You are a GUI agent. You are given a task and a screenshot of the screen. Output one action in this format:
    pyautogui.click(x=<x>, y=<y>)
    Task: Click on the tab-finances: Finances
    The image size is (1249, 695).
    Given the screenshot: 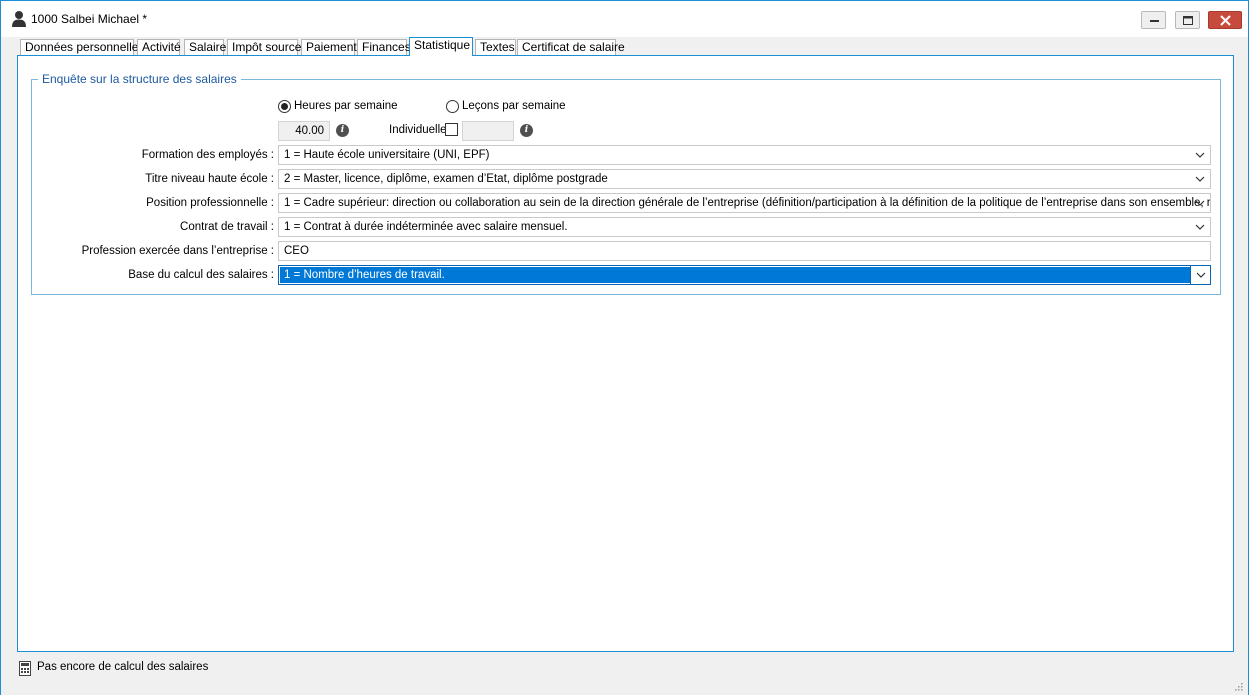 What is the action you would take?
    pyautogui.click(x=384, y=47)
    